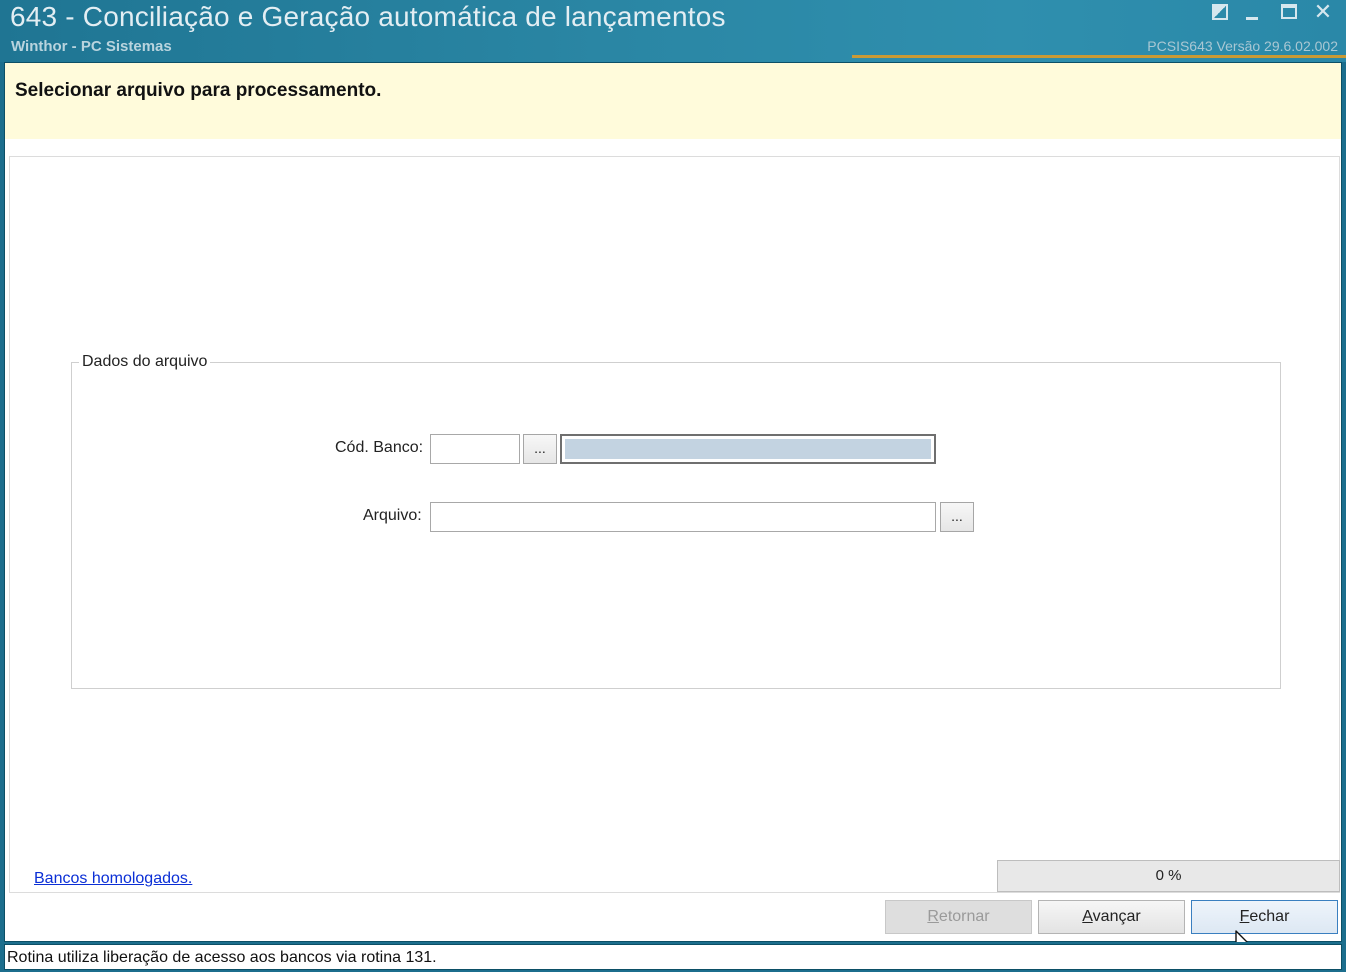 This screenshot has width=1346, height=972. Describe the element at coordinates (683, 517) in the screenshot. I see `file-path-input` at that location.